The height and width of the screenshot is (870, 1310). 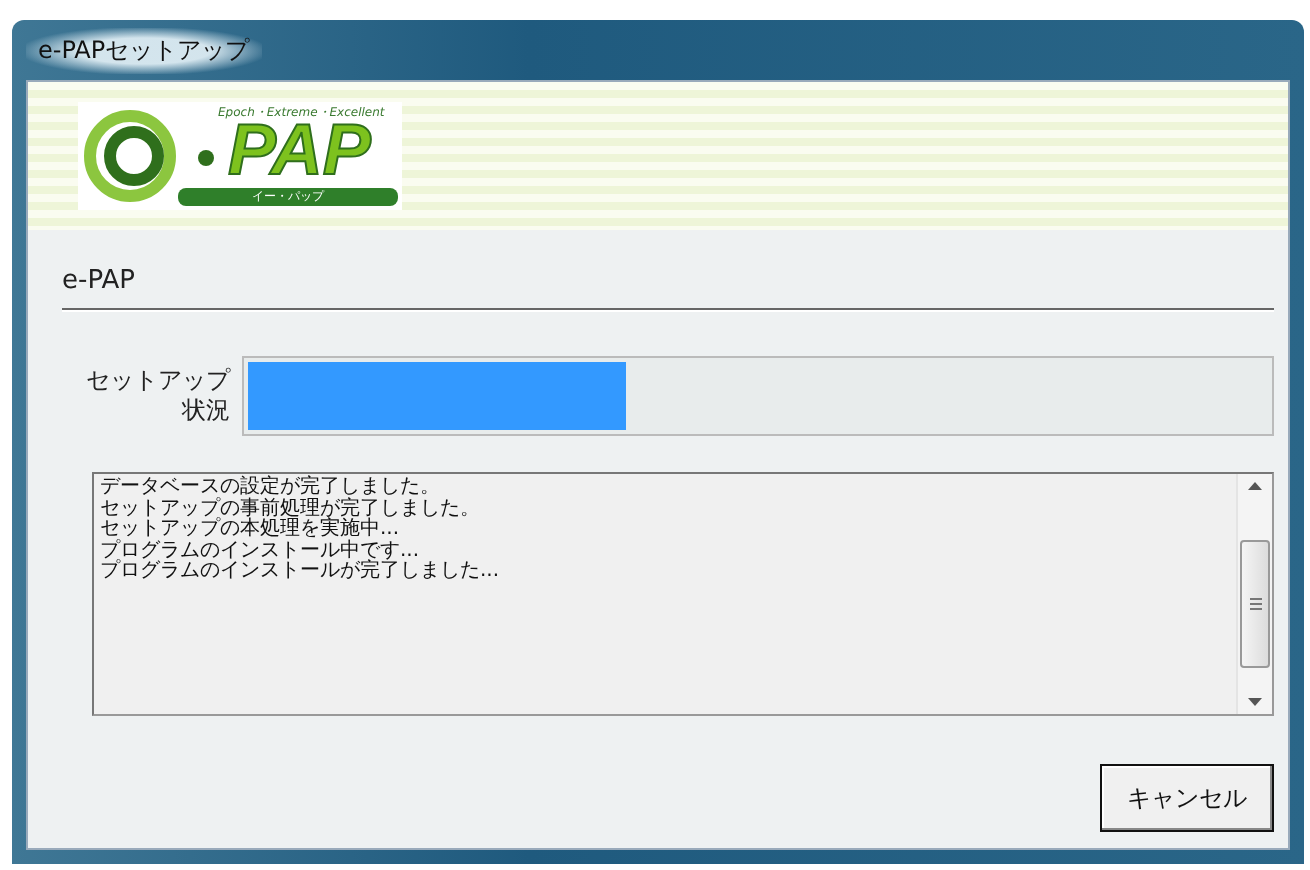 I want to click on scroll-thumb, so click(x=1255, y=604).